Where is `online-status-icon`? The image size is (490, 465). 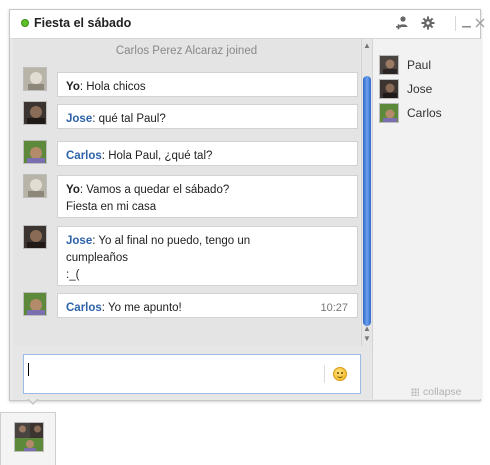 online-status-icon is located at coordinates (25, 23).